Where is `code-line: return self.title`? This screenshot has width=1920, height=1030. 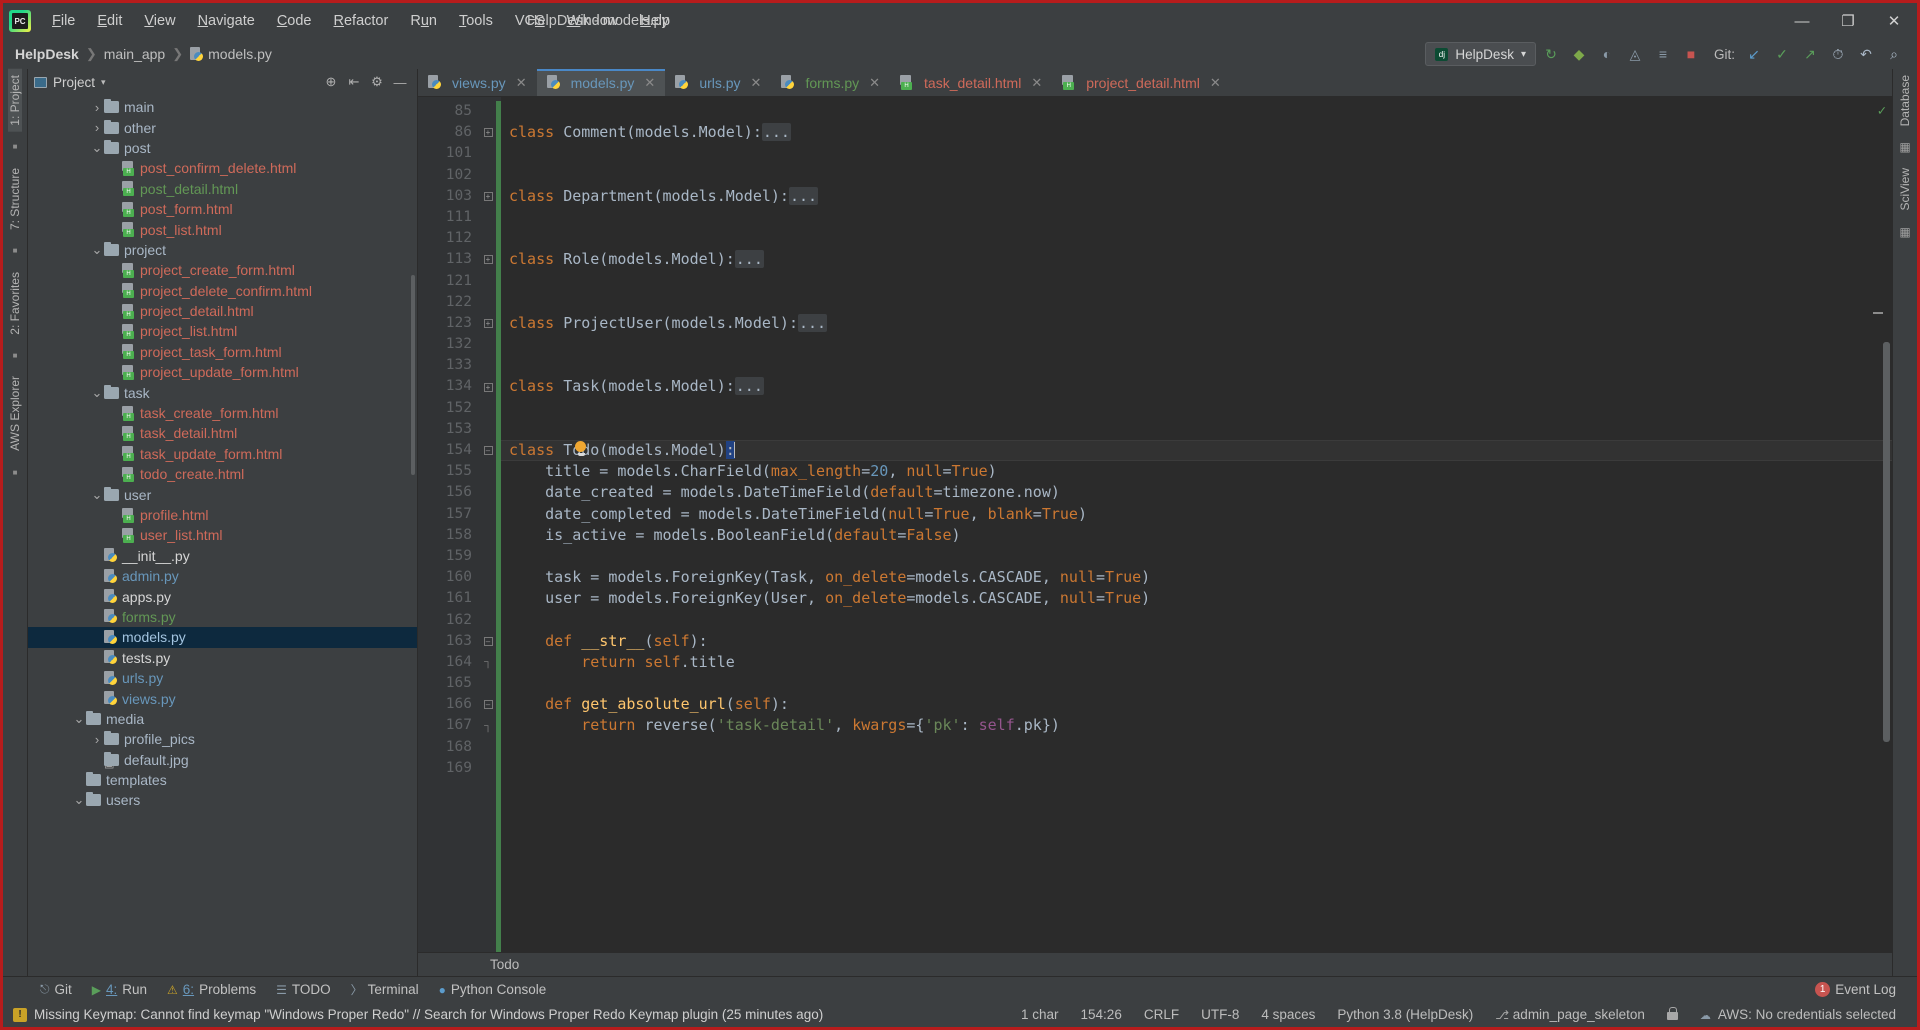
code-line: return self.title is located at coordinates (1196, 662).